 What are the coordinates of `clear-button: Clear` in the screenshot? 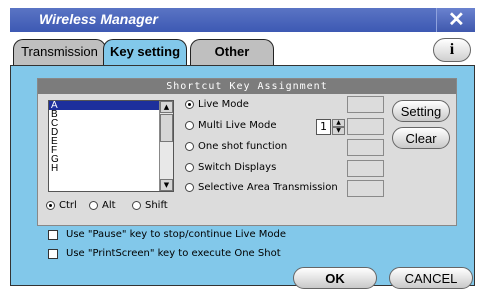 It's located at (421, 138).